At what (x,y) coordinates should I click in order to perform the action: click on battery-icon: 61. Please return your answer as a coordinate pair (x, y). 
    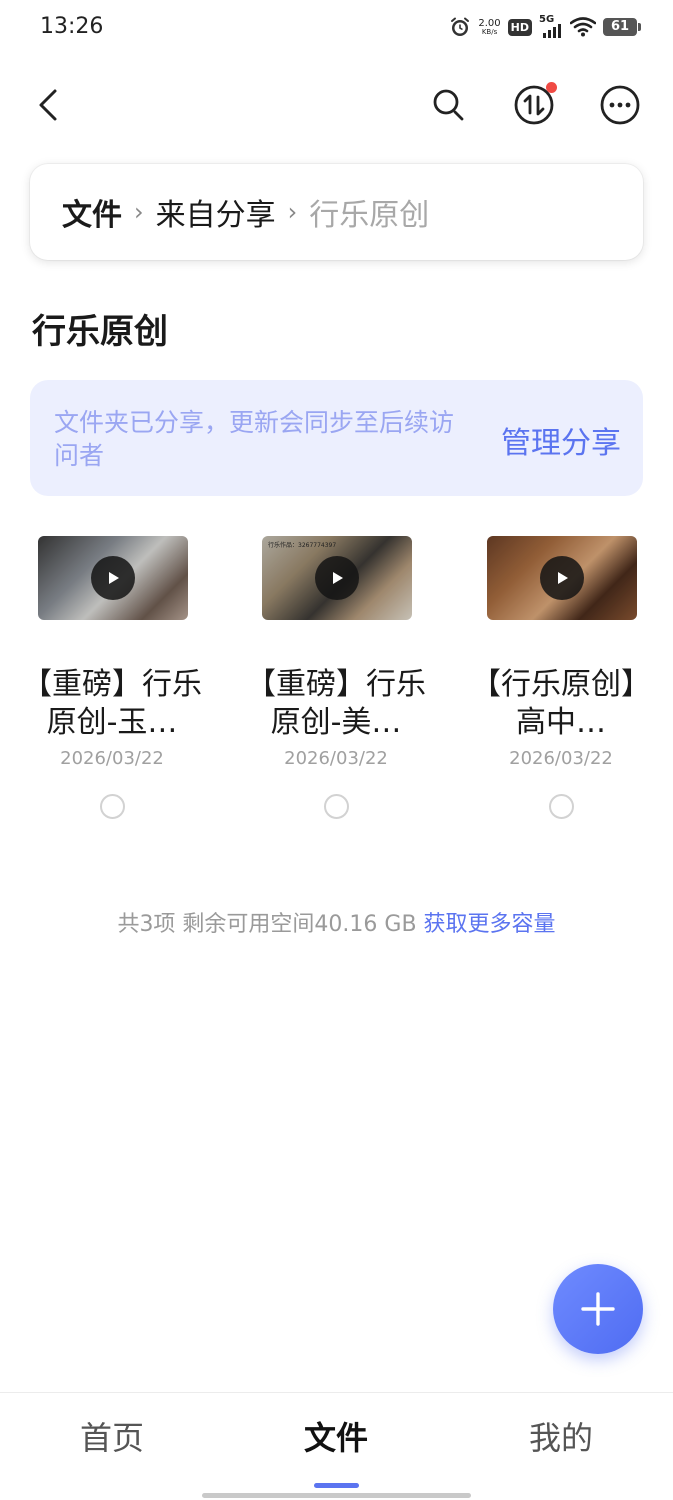
    Looking at the image, I should click on (622, 27).